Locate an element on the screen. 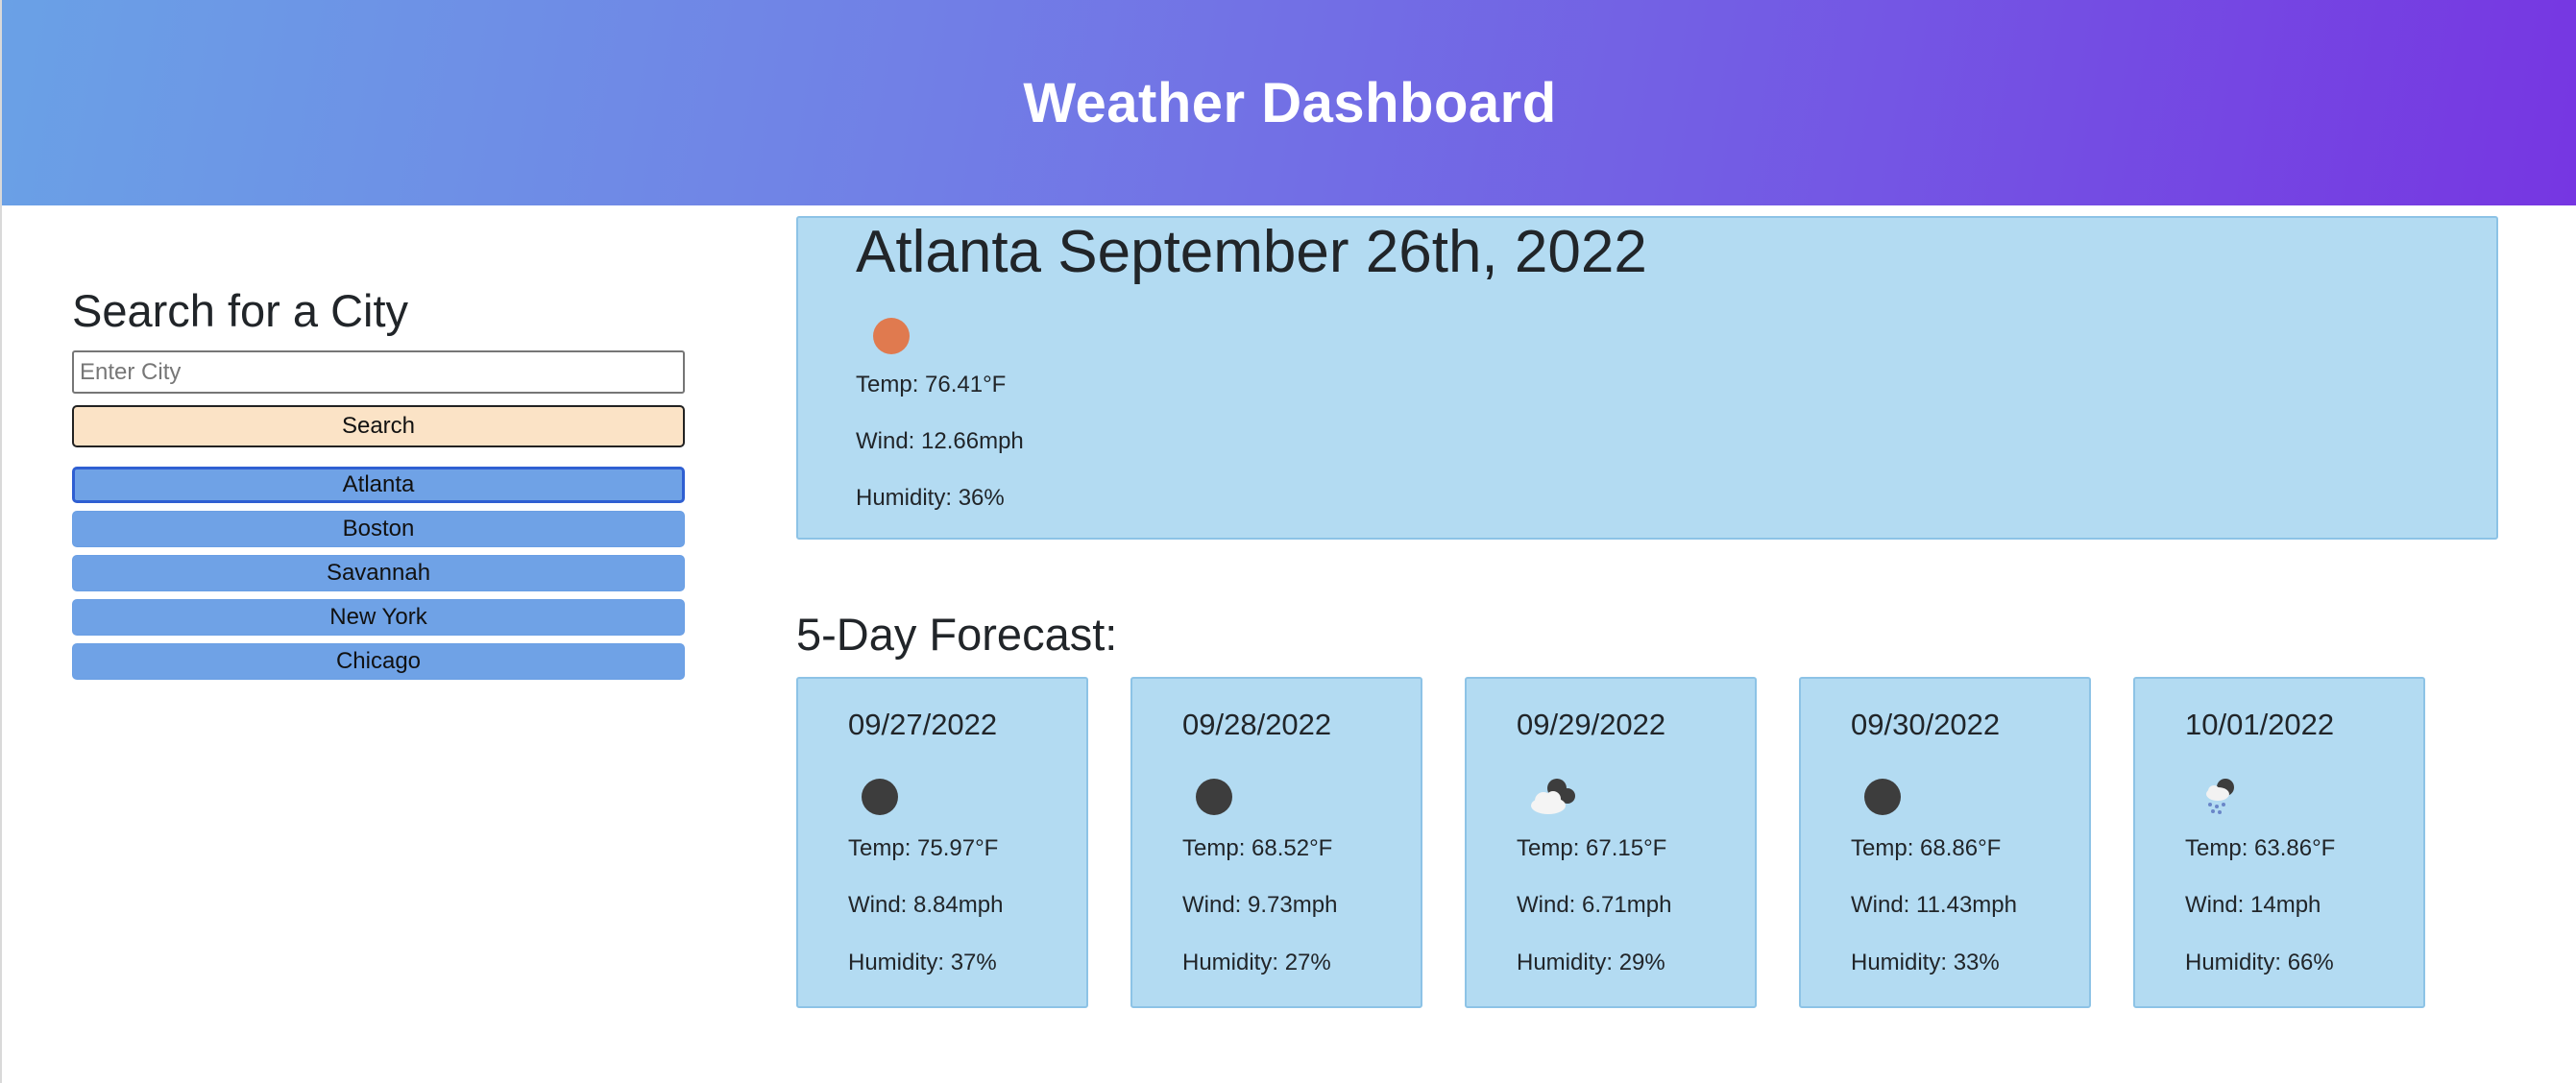  forecast-date: 09/27/2022 is located at coordinates (923, 724).